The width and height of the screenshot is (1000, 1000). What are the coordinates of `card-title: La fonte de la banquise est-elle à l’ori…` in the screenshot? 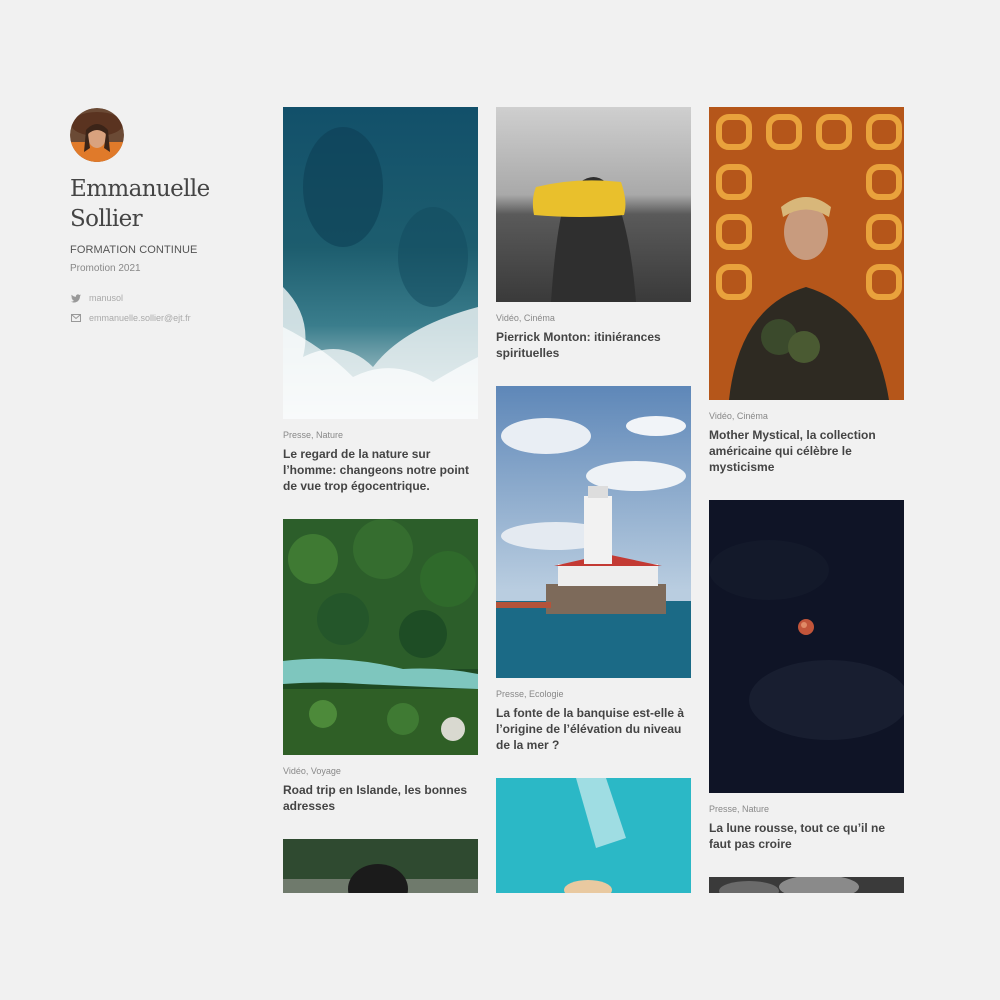 It's located at (590, 729).